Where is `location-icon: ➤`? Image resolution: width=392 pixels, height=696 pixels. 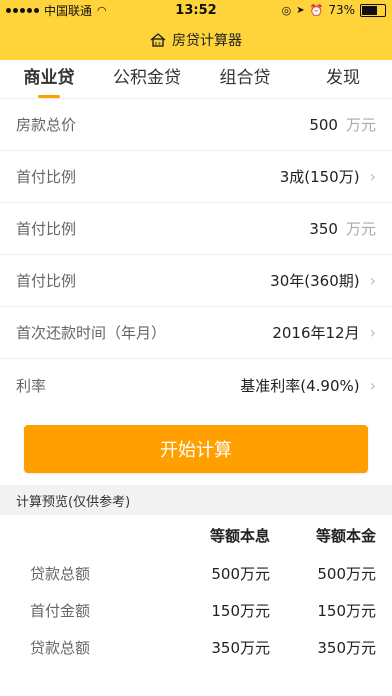
location-icon: ➤ is located at coordinates (300, 10).